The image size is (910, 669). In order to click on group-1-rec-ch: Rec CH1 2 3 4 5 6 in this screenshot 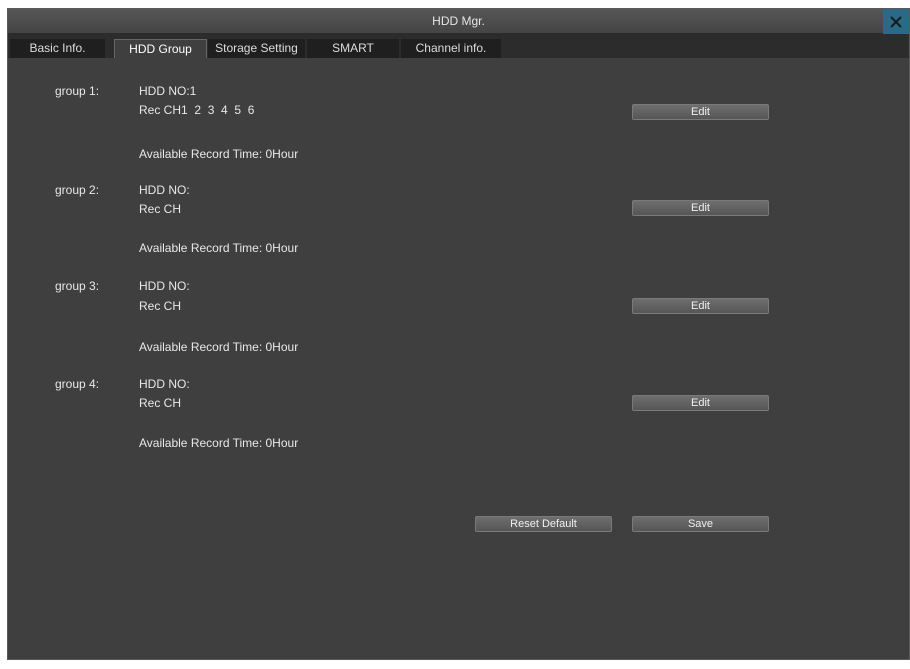, I will do `click(197, 110)`.